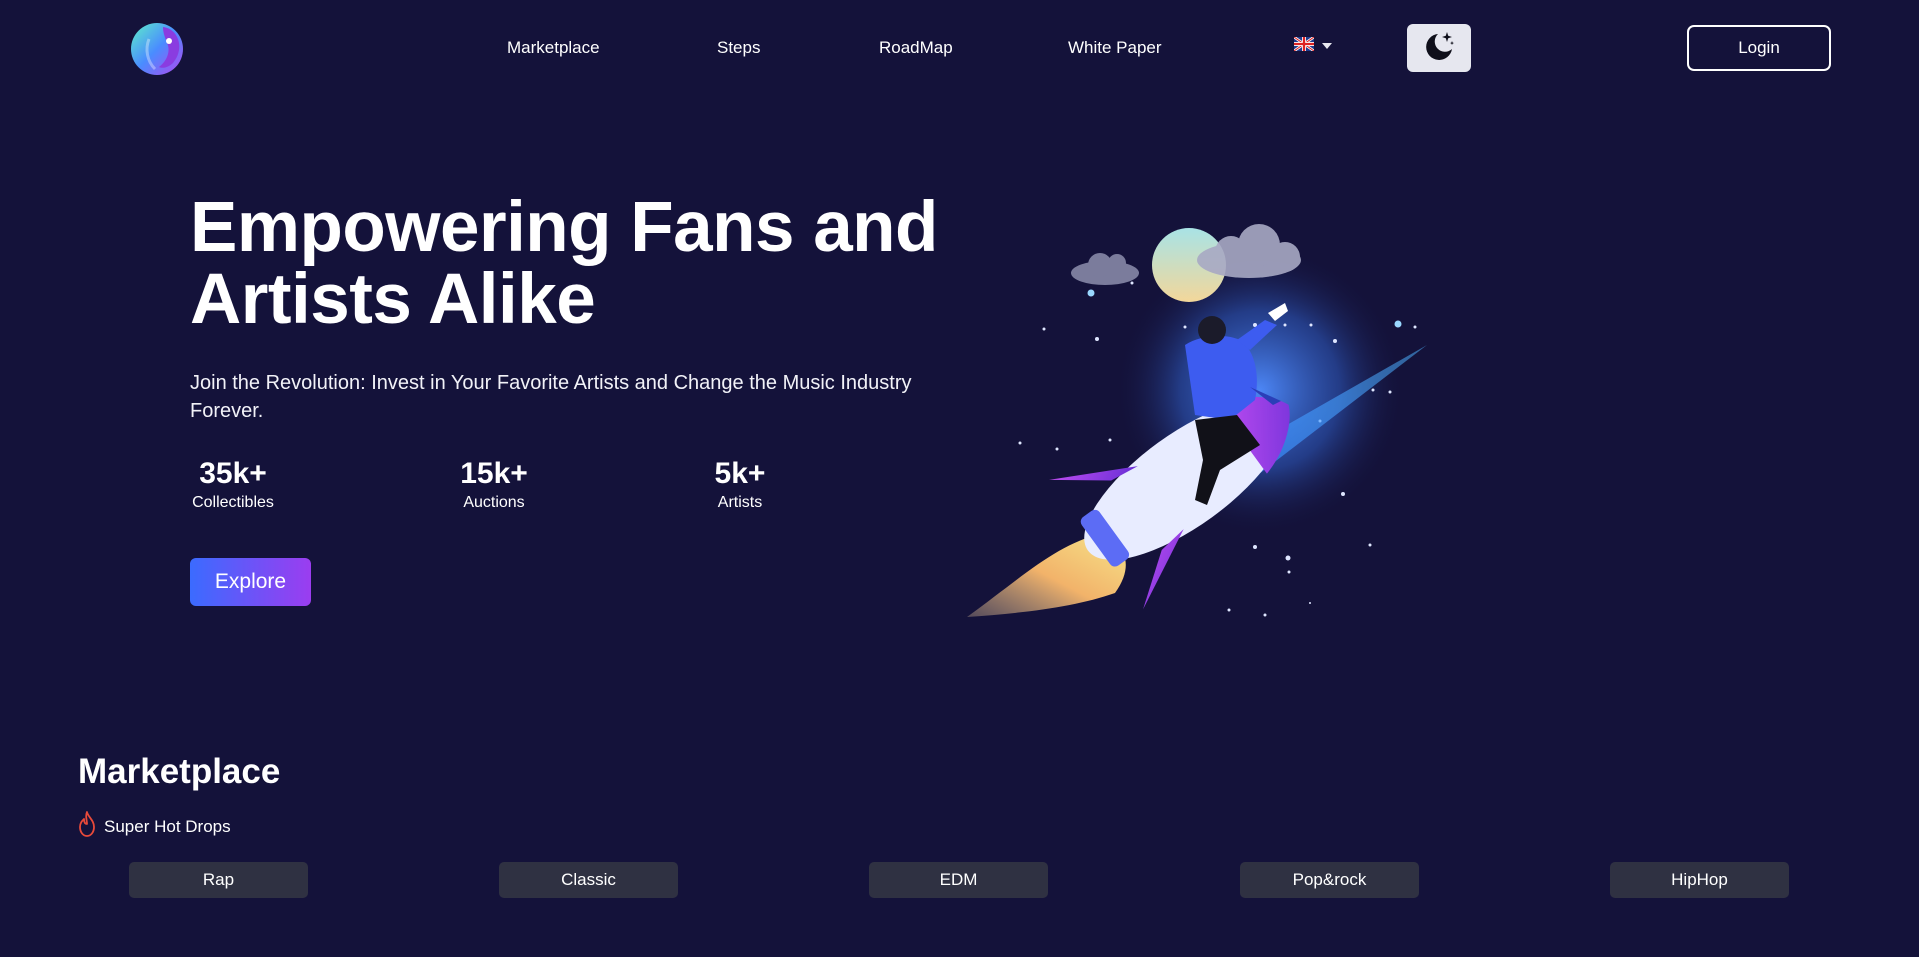  What do you see at coordinates (553, 48) in the screenshot?
I see `nav-link-marketplace: Marketplace` at bounding box center [553, 48].